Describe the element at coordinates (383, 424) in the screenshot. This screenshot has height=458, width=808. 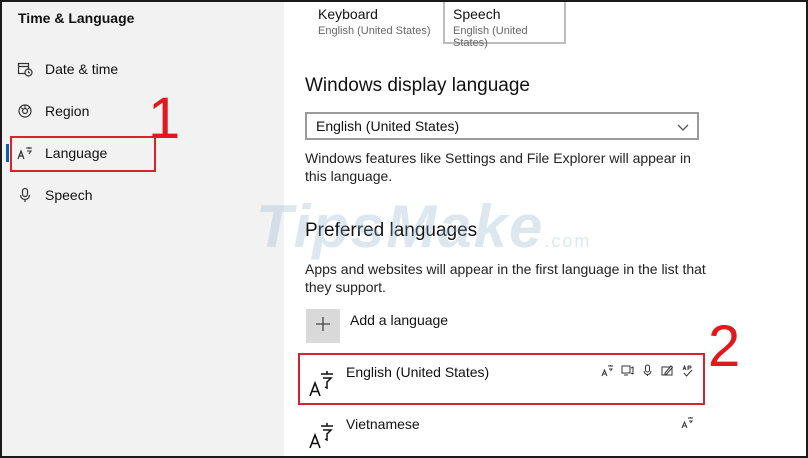
I see `language-name: Vietnamese` at that location.